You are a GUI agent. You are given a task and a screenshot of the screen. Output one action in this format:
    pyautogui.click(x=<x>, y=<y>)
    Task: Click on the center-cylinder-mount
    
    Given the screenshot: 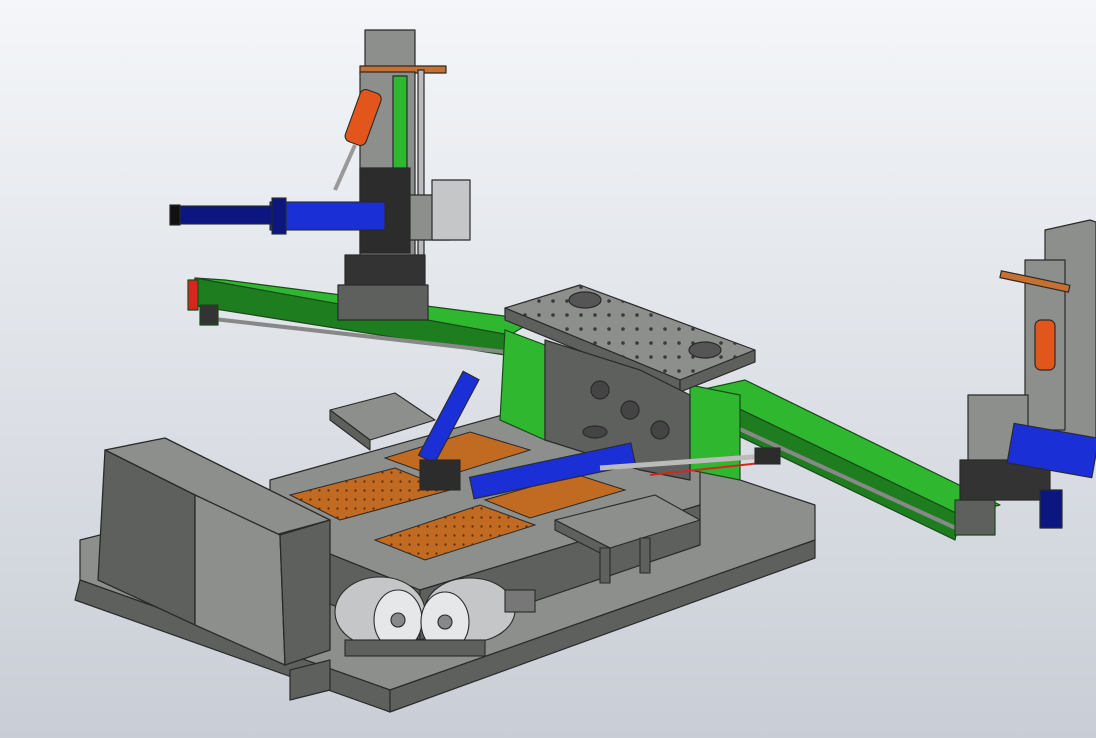 What is the action you would take?
    pyautogui.click(x=440, y=475)
    